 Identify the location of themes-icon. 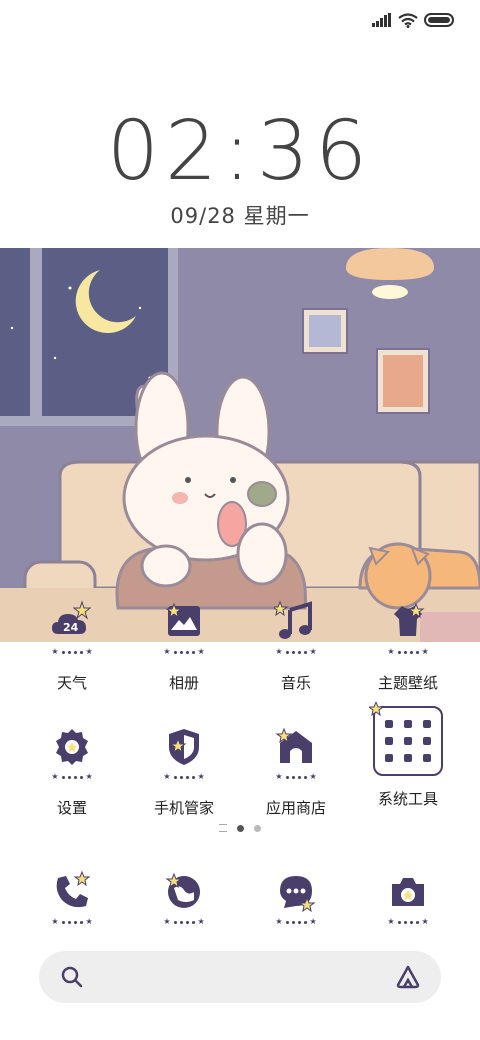
(408, 622).